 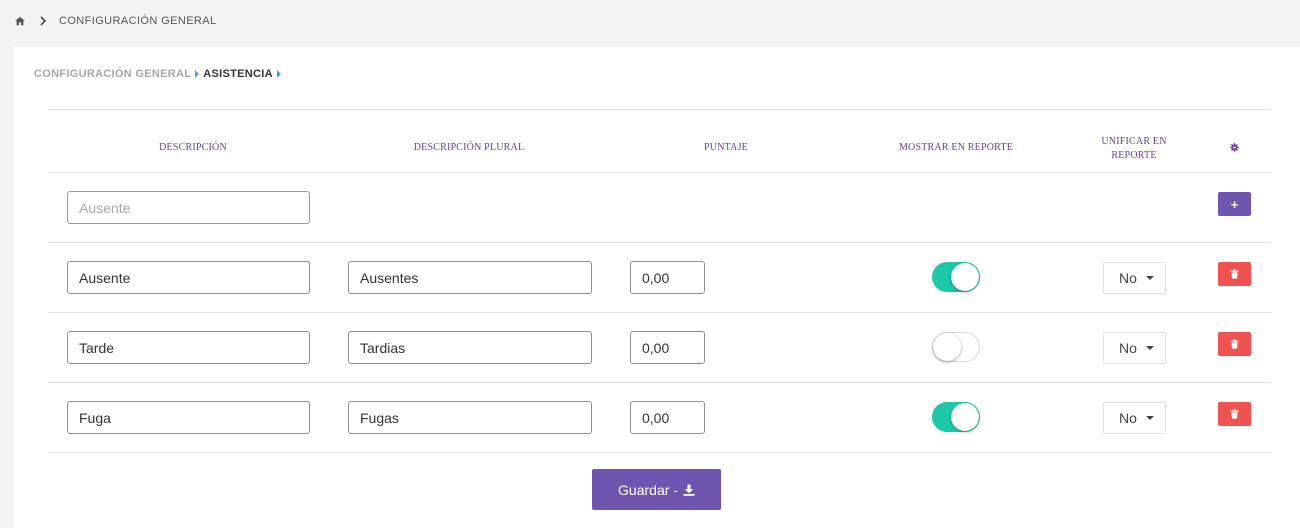 What do you see at coordinates (193, 147) in the screenshot?
I see `header-descripcion: DESCRIPCIÓN` at bounding box center [193, 147].